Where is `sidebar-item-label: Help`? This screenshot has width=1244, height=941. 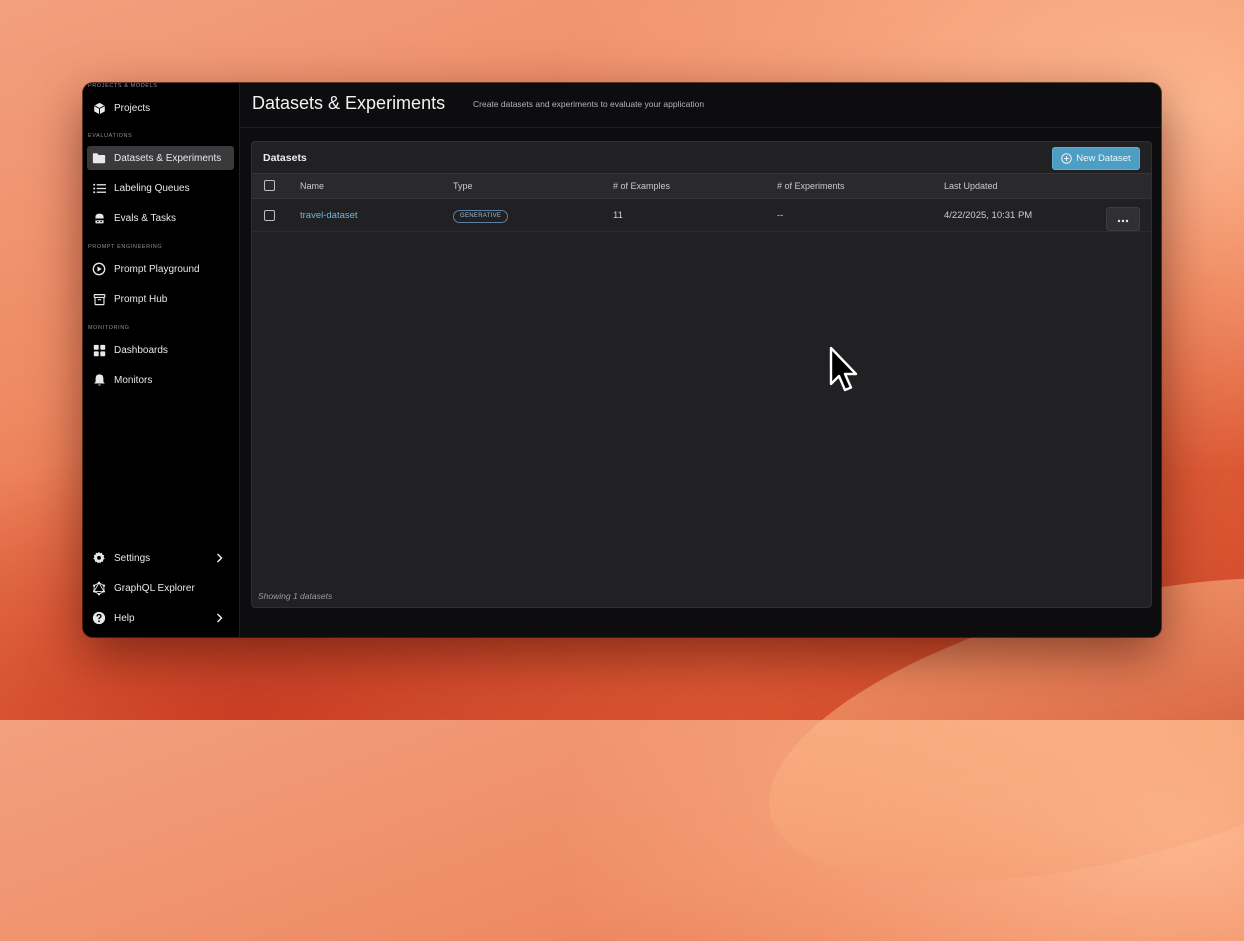
sidebar-item-label: Help is located at coordinates (124, 618).